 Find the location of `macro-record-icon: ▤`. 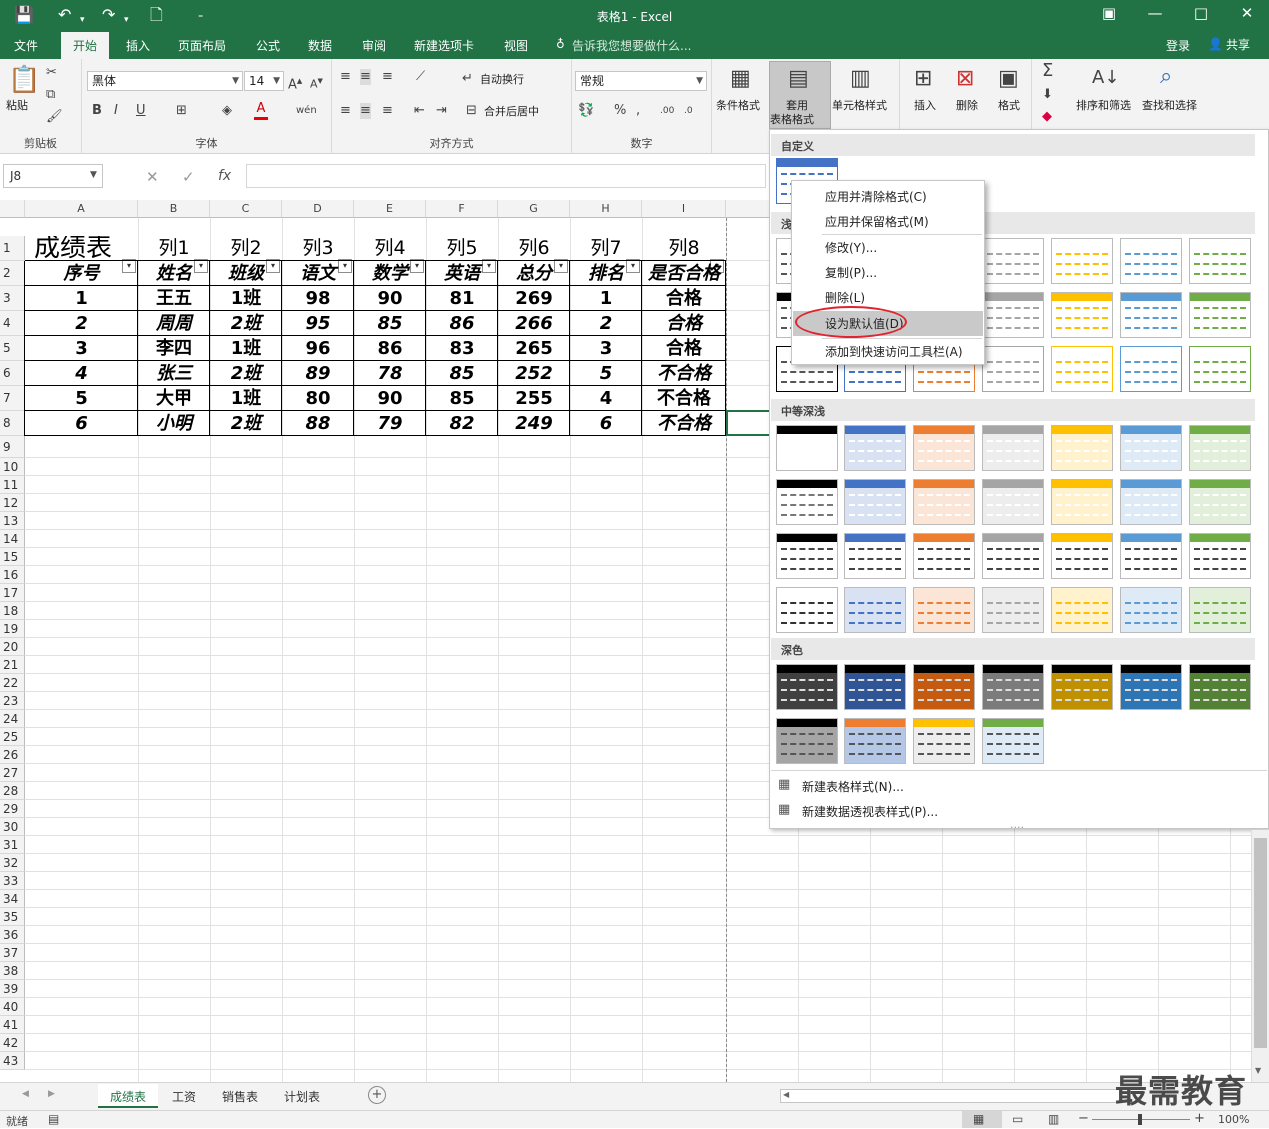

macro-record-icon: ▤ is located at coordinates (53, 1119).